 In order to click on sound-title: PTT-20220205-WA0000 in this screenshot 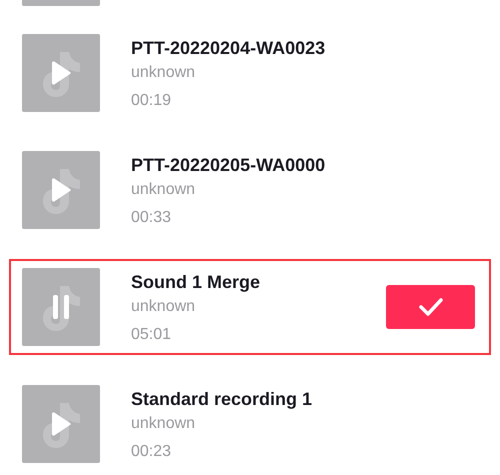, I will do `click(228, 165)`.